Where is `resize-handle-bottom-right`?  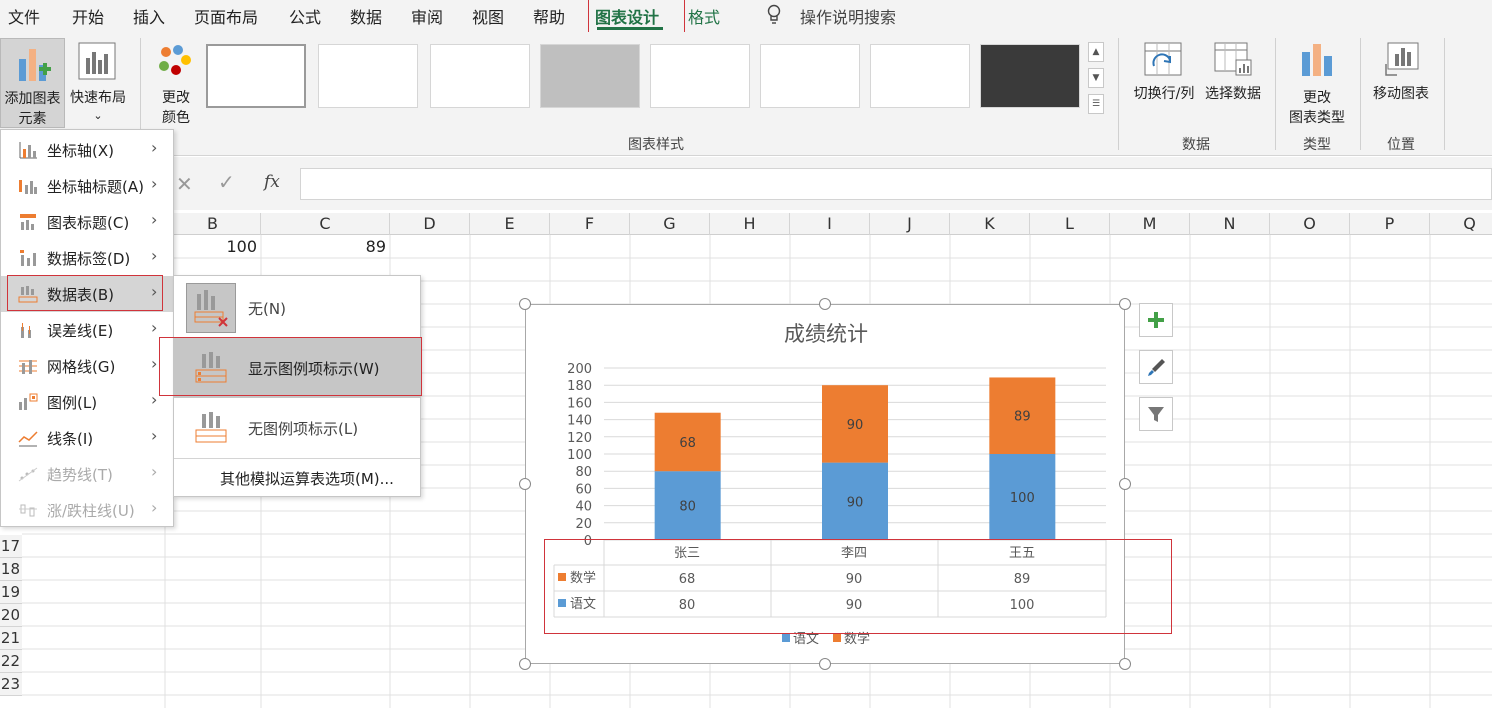 resize-handle-bottom-right is located at coordinates (1125, 664).